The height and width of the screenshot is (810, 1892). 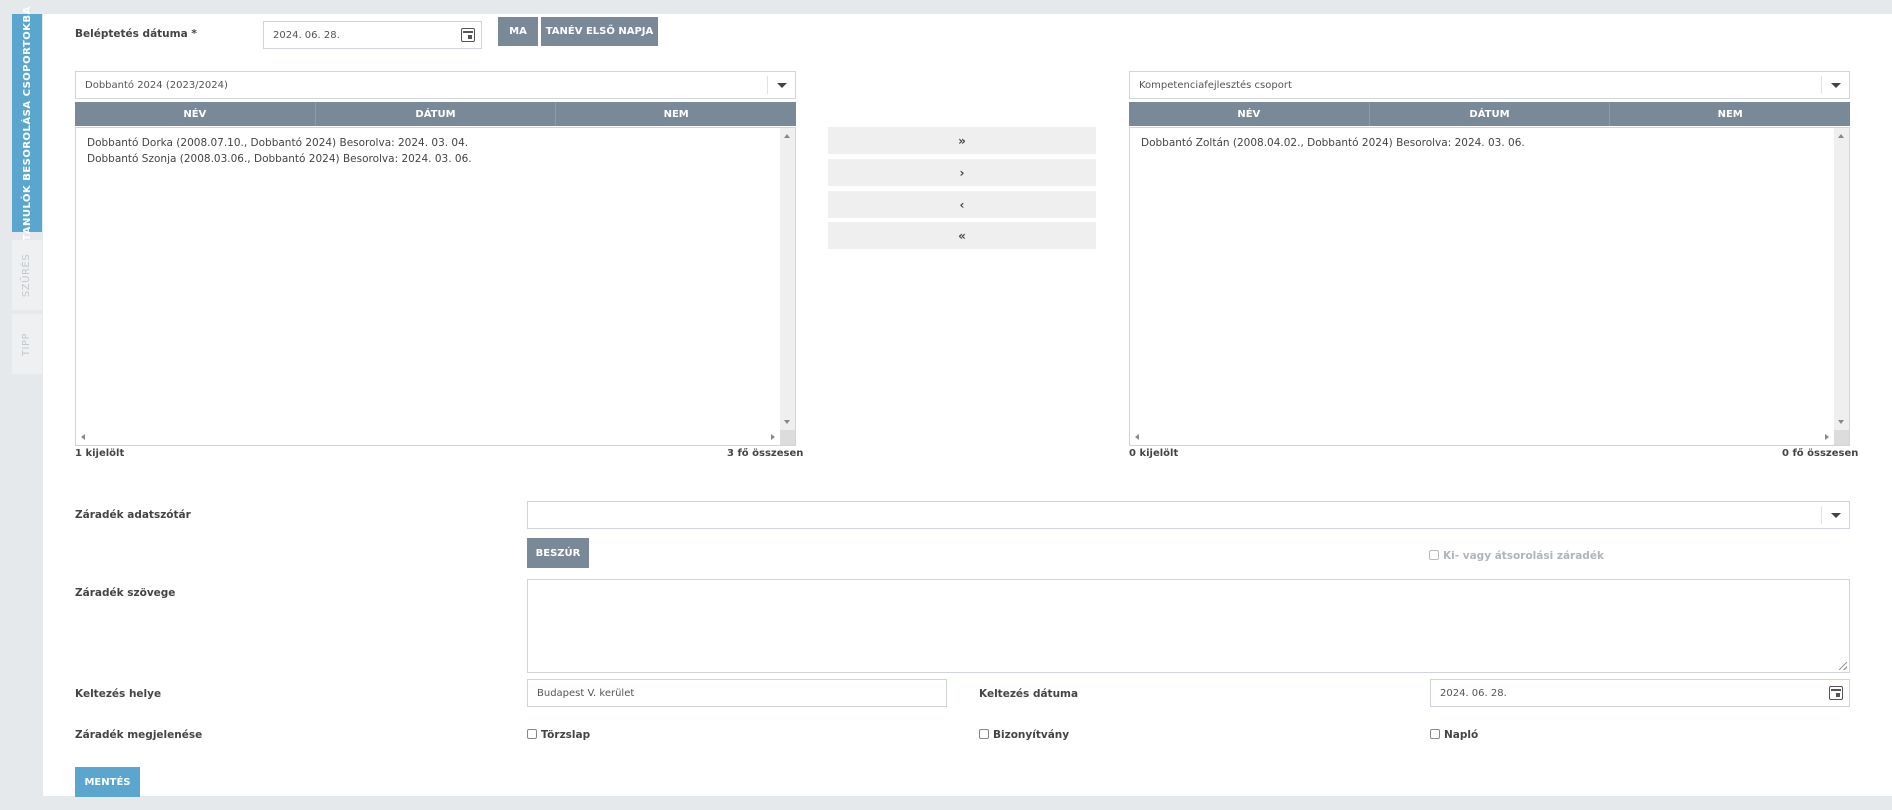 What do you see at coordinates (1473, 693) in the screenshot?
I see `dating-date-value: 2024. 06. 28.` at bounding box center [1473, 693].